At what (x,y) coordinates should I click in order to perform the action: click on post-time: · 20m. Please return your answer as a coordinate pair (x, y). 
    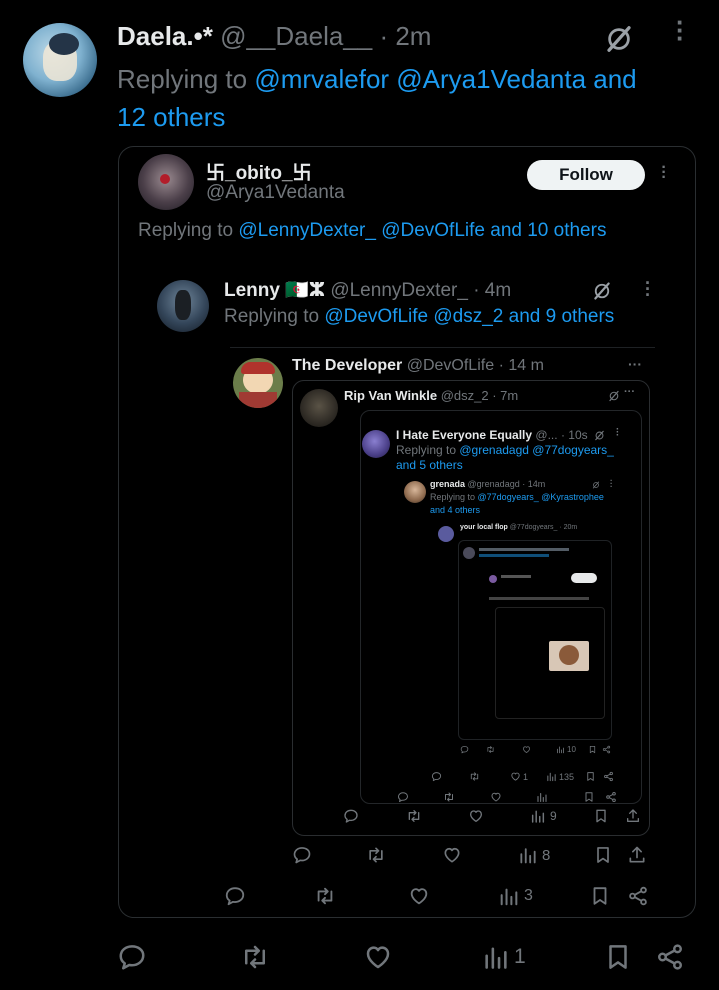
    Looking at the image, I should click on (568, 527).